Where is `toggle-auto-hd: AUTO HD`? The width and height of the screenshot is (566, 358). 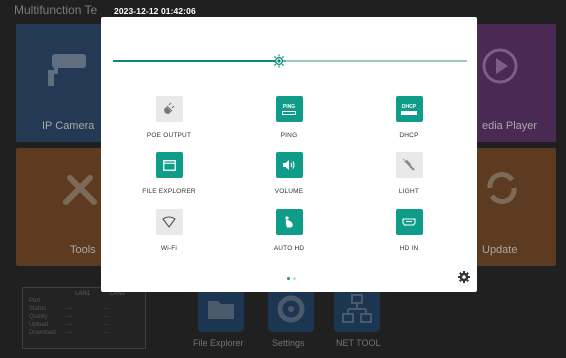
toggle-auto-hd: AUTO HD is located at coordinates (289, 232).